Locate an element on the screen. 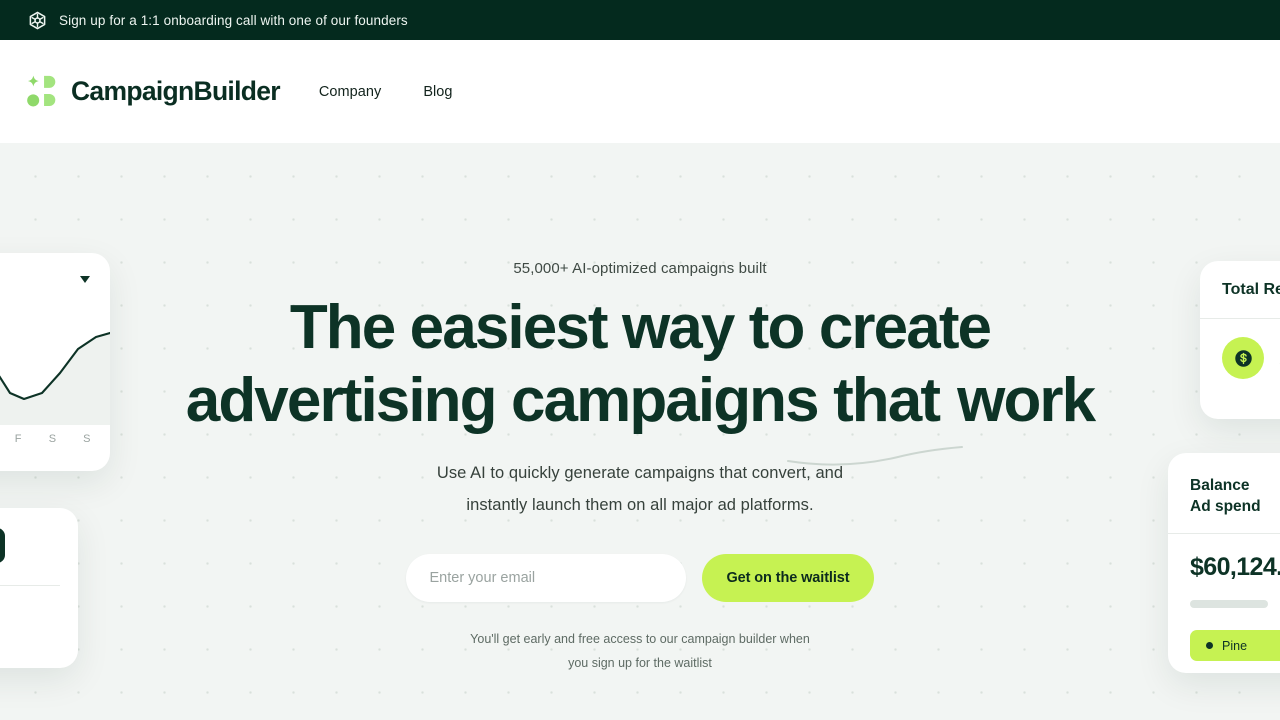 This screenshot has height=720, width=1280. balance-account-chip: Pine is located at coordinates (1235, 645).